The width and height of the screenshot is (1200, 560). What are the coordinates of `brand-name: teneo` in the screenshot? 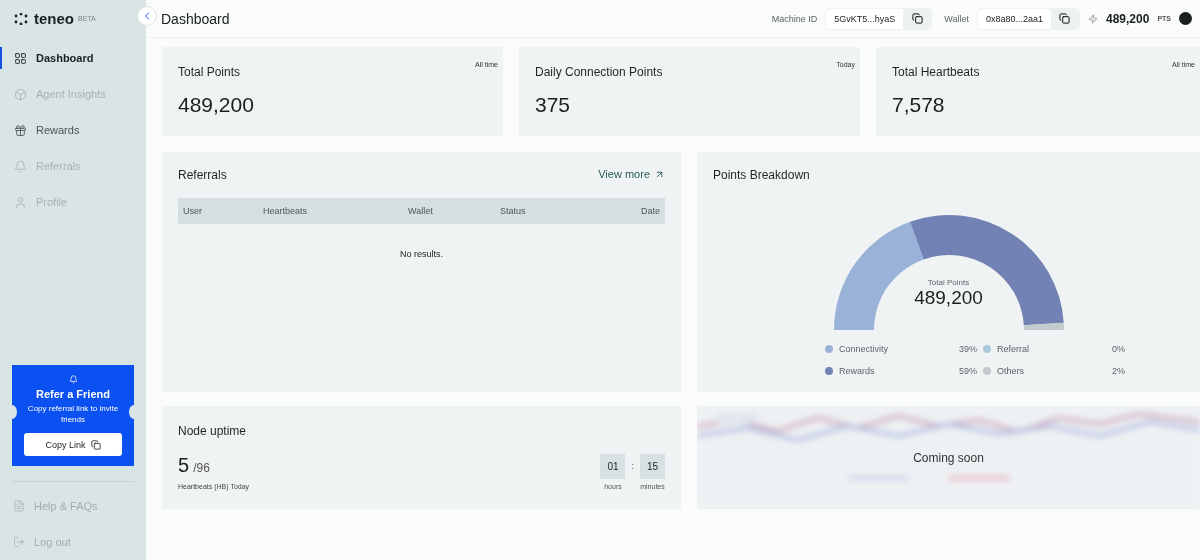 It's located at (54, 18).